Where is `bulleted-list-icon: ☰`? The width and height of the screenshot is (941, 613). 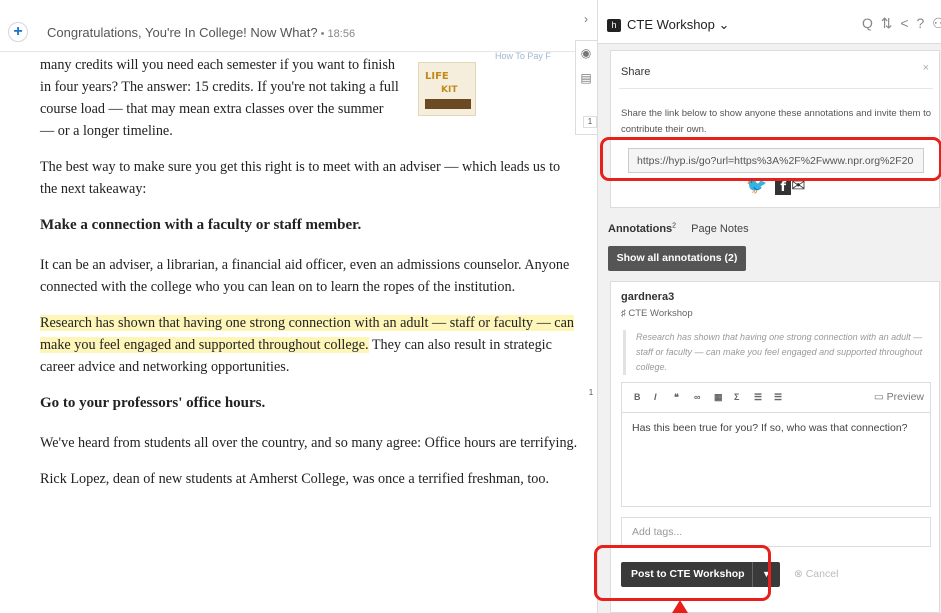
bulleted-list-icon: ☰ is located at coordinates (778, 397).